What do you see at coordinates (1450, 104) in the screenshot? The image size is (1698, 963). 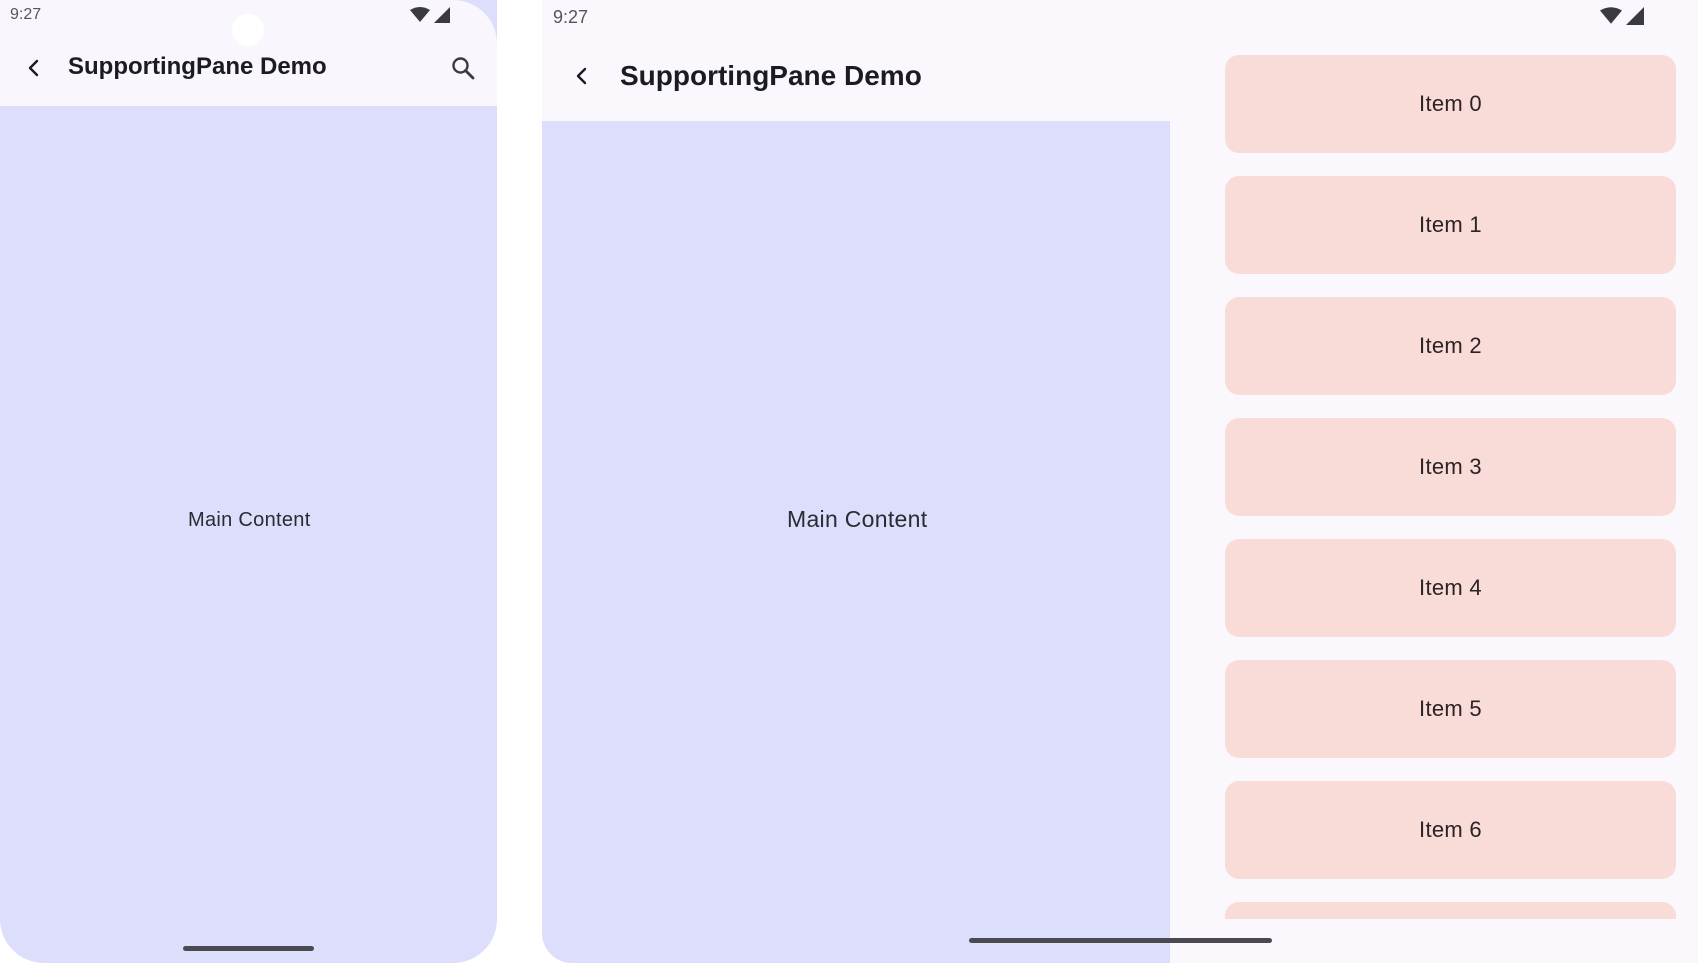 I see `list-item: Item 0` at bounding box center [1450, 104].